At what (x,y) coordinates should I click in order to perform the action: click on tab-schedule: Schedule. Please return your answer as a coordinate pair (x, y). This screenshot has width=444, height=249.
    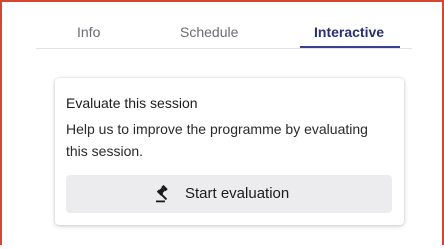
    Looking at the image, I should click on (209, 32).